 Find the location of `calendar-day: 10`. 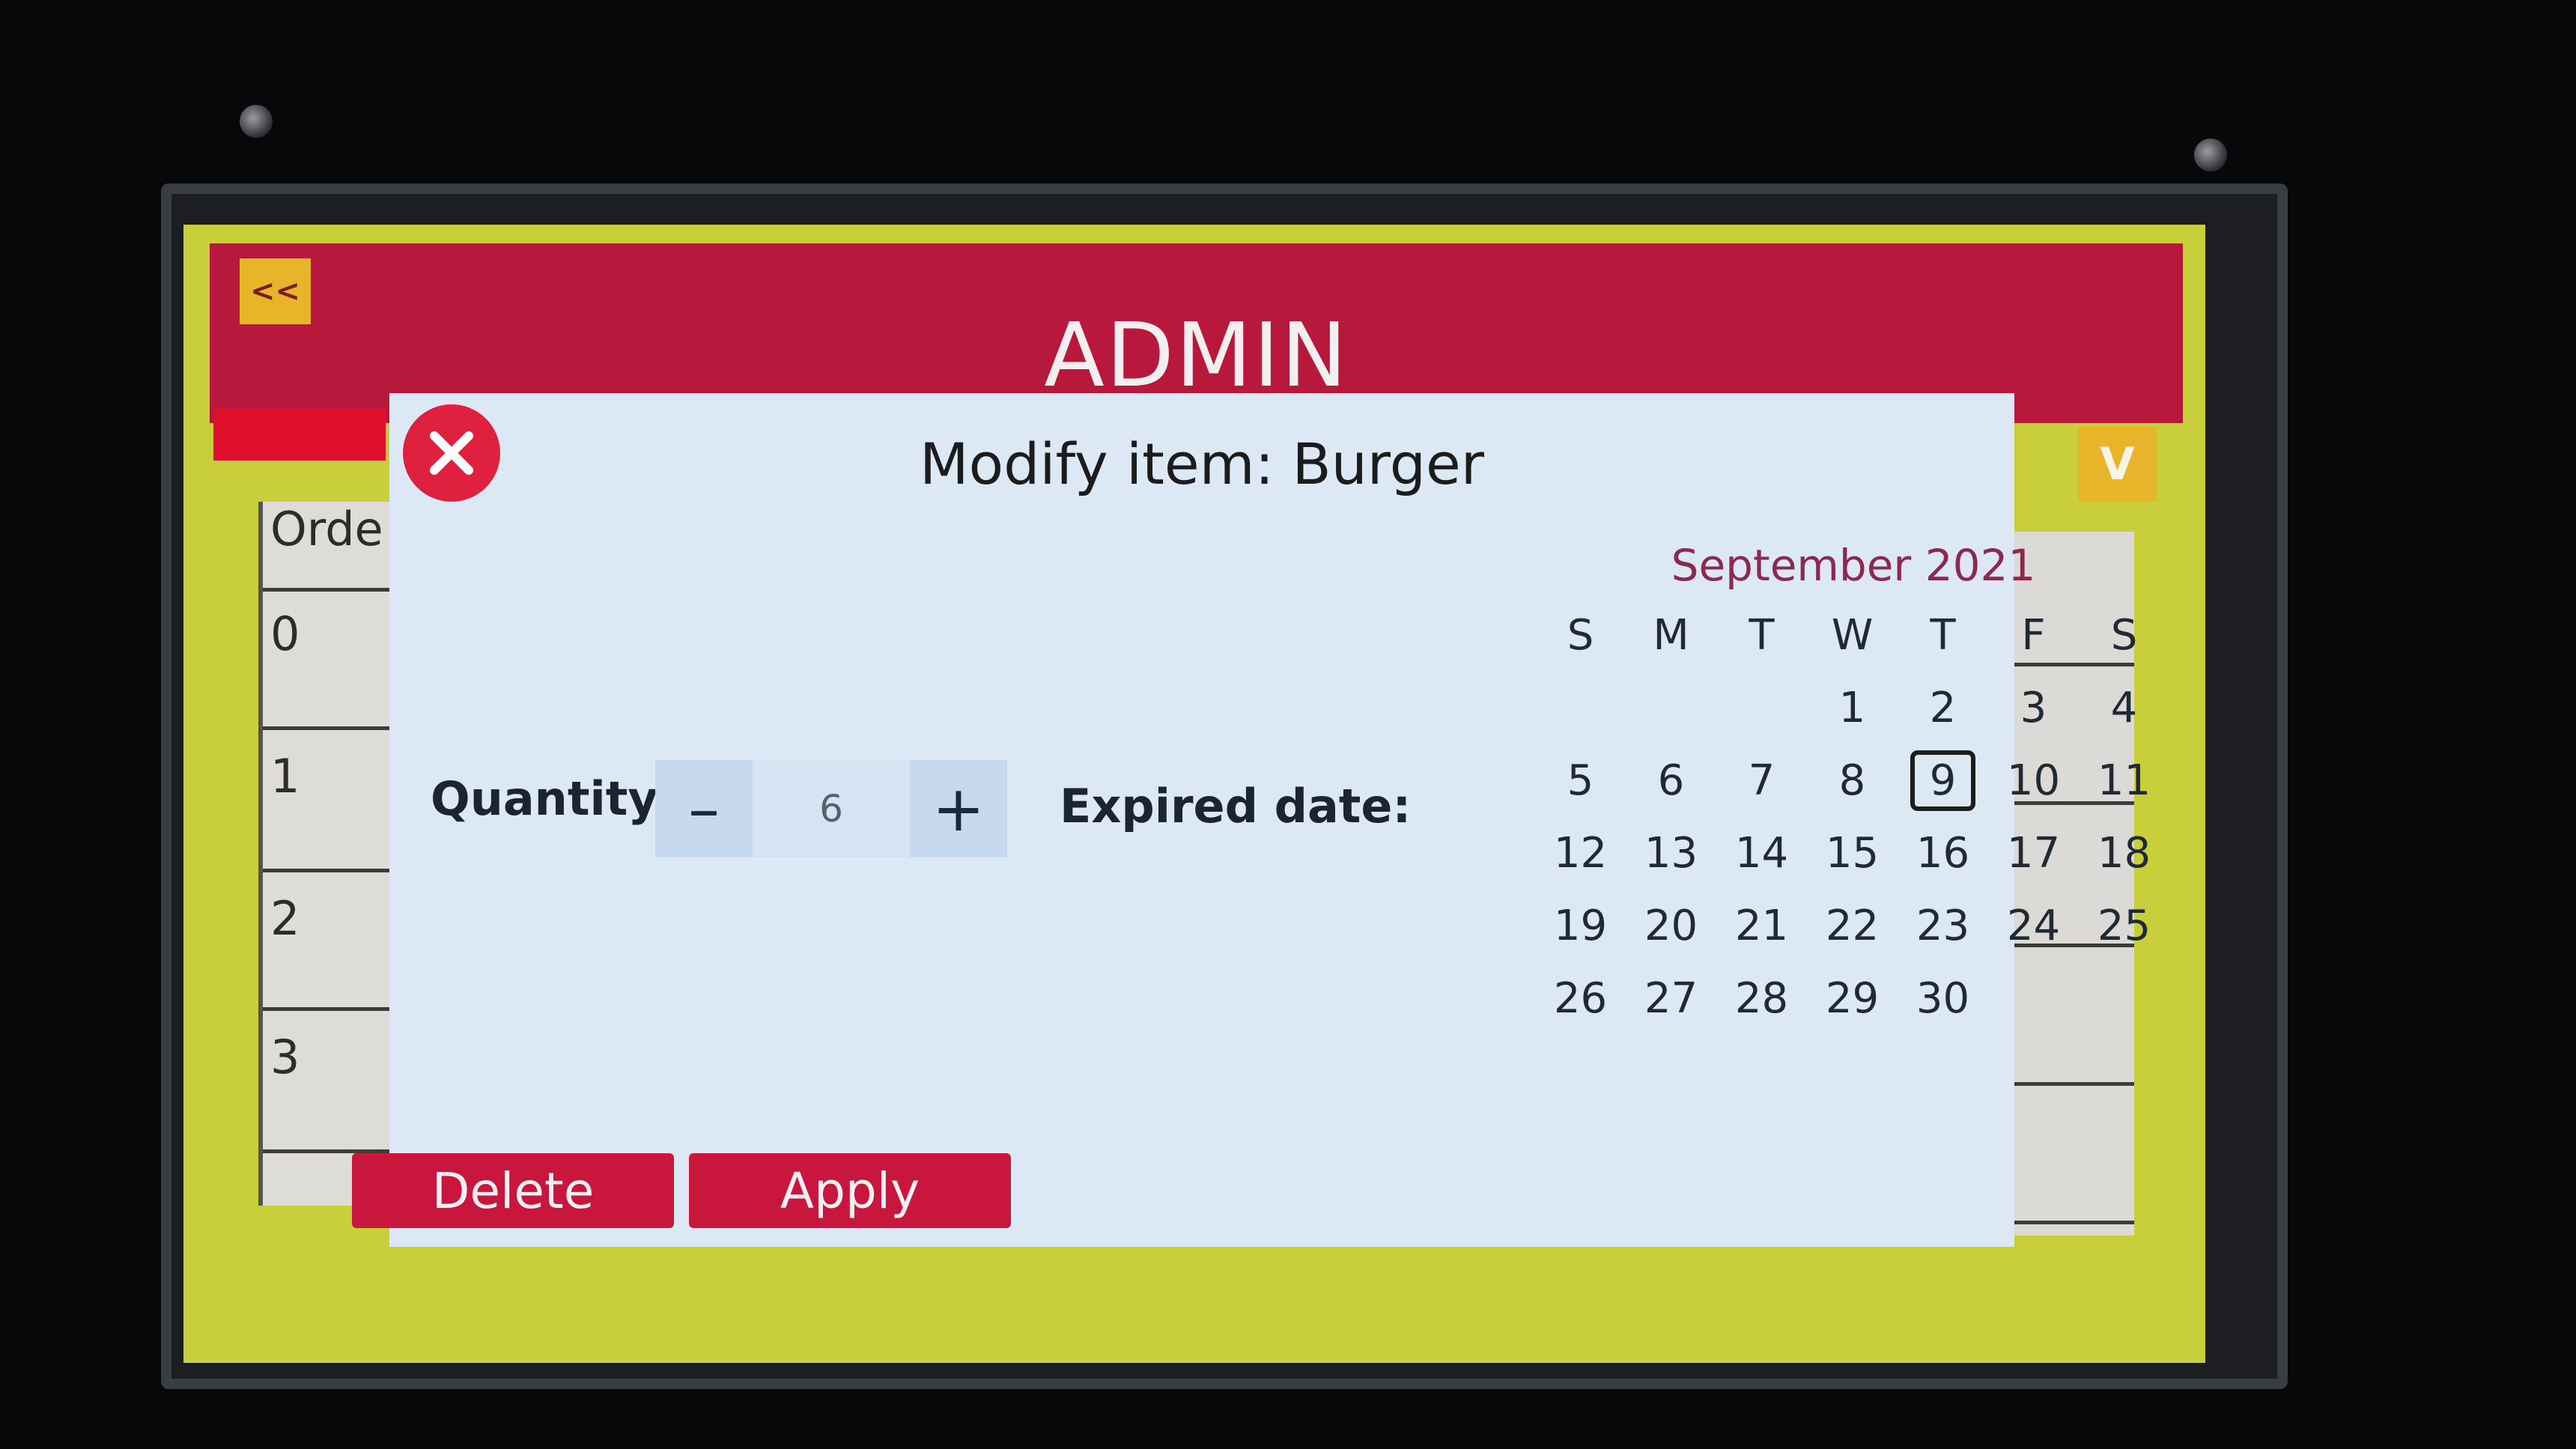

calendar-day: 10 is located at coordinates (2033, 780).